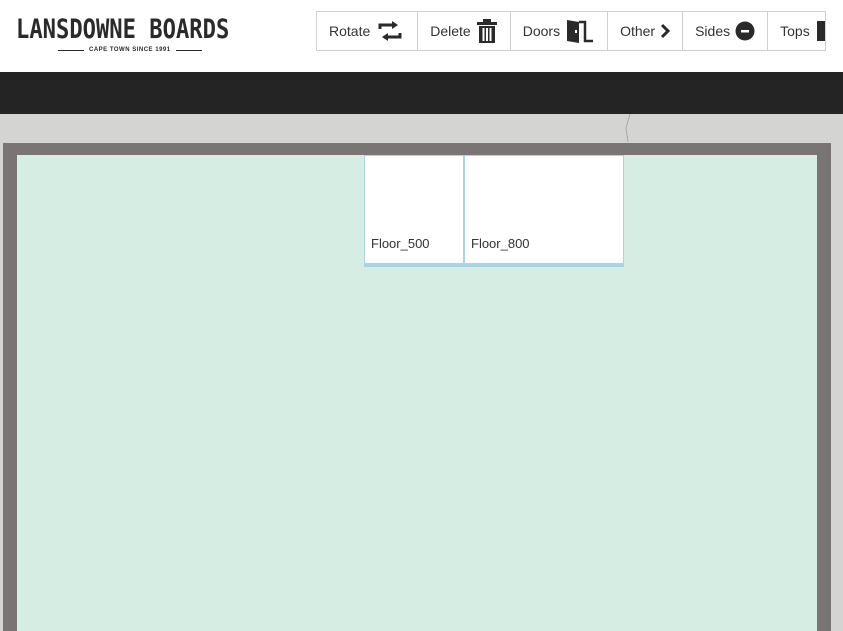 Image resolution: width=843 pixels, height=631 pixels. I want to click on logo-divider-right, so click(188, 50).